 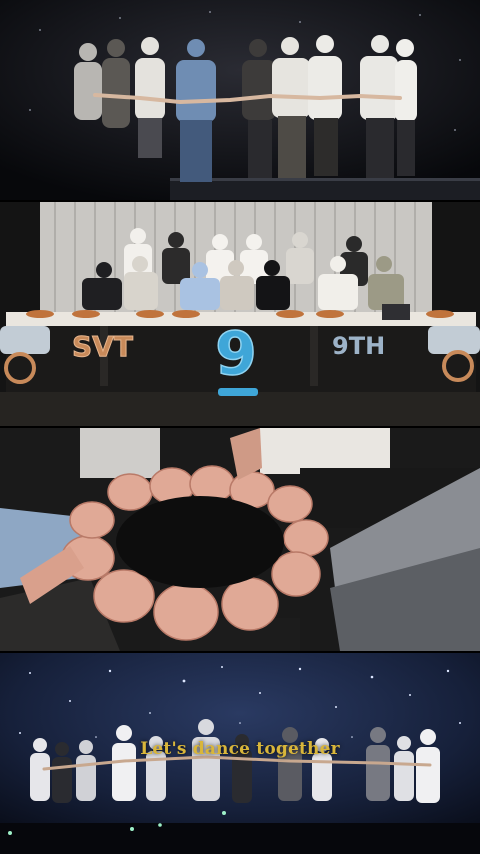 I want to click on balloon-9th: 9TH, so click(x=358, y=346).